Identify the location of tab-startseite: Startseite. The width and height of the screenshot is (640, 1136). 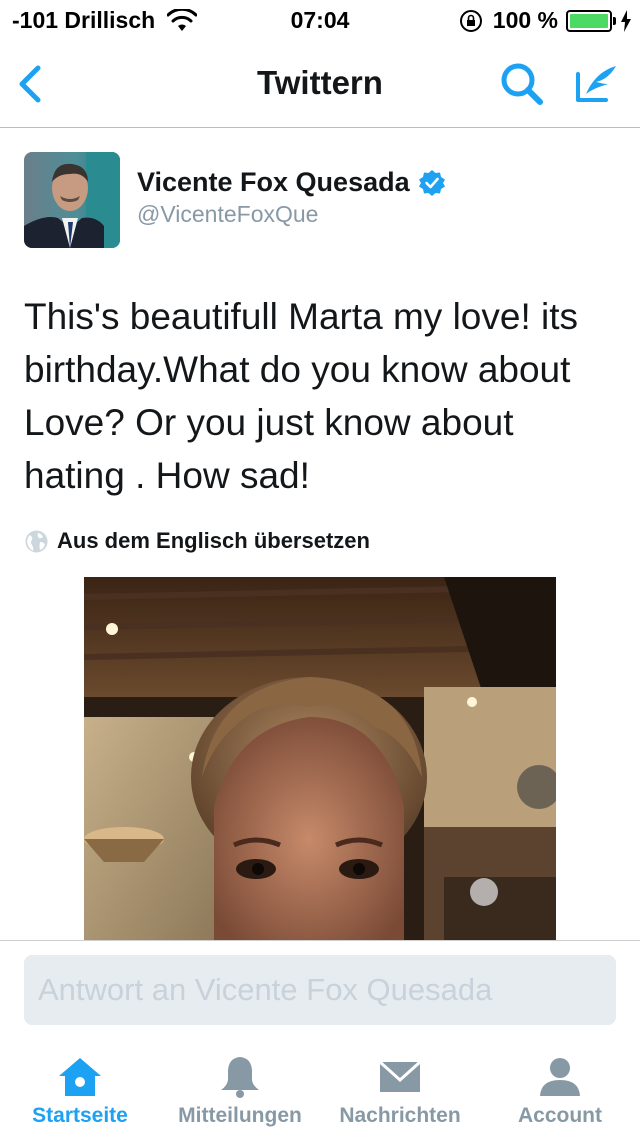
(80, 1088).